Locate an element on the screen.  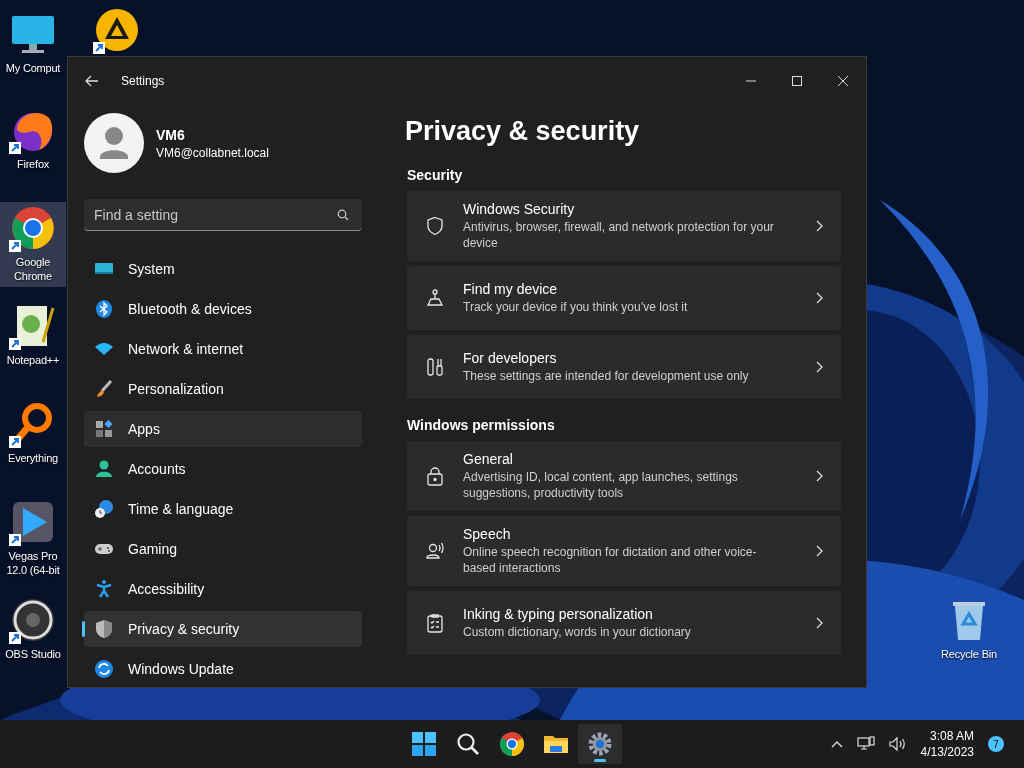
desktop-icon: Google Chrome is located at coordinates (33, 244).